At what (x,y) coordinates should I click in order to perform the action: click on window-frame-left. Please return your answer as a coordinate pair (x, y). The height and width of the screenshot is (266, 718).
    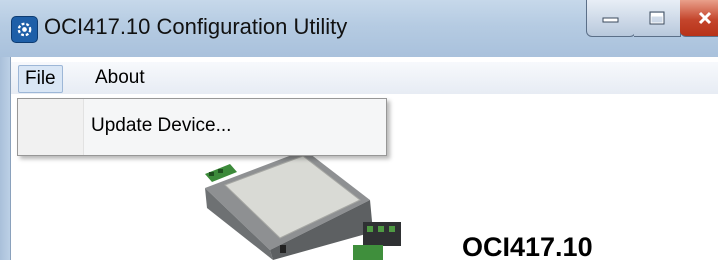
    Looking at the image, I should click on (5, 158).